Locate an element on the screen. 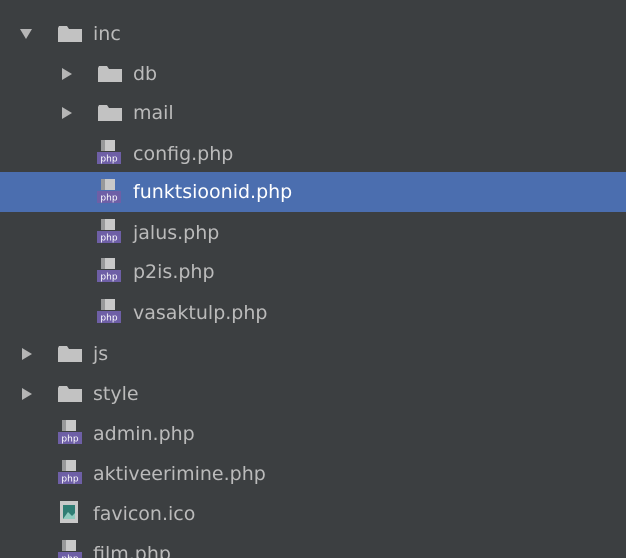 Image resolution: width=626 pixels, height=558 pixels. tree-item-inc: inc is located at coordinates (313, 34).